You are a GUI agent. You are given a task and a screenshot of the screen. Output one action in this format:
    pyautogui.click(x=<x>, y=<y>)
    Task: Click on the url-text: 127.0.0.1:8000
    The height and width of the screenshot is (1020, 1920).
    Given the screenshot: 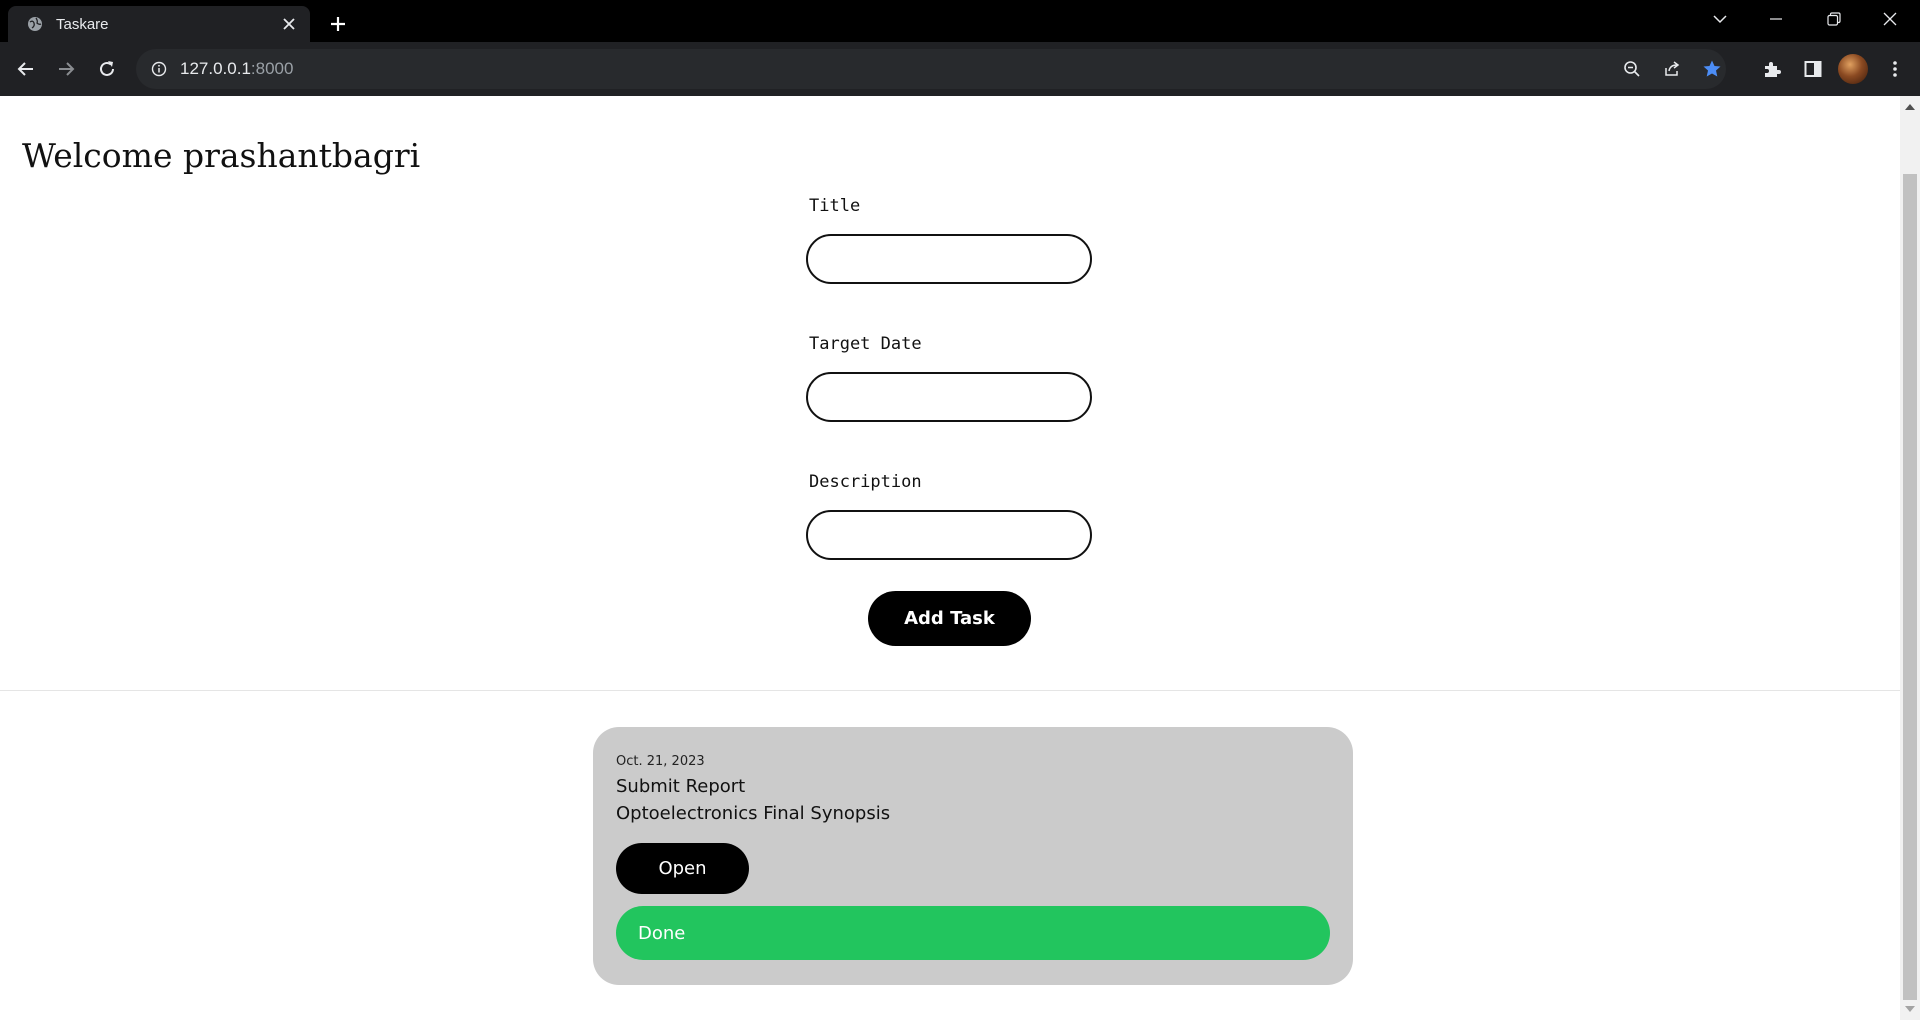 What is the action you would take?
    pyautogui.click(x=237, y=68)
    